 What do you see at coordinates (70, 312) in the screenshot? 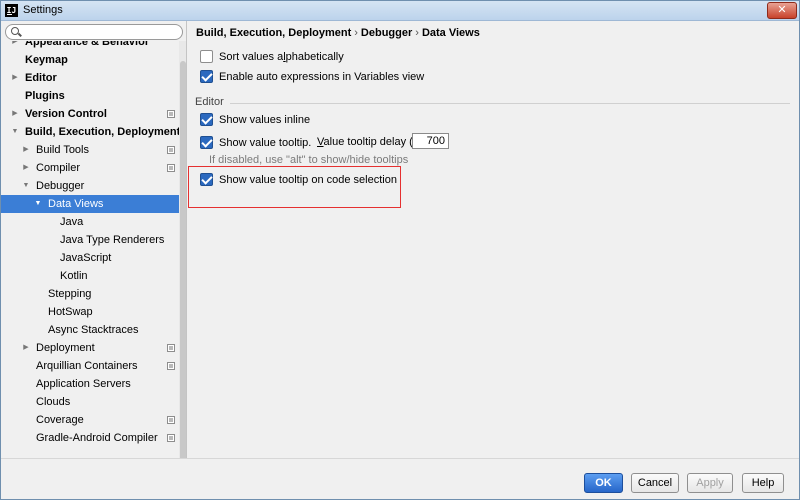
I see `sidebar-item-label: HotSwap` at bounding box center [70, 312].